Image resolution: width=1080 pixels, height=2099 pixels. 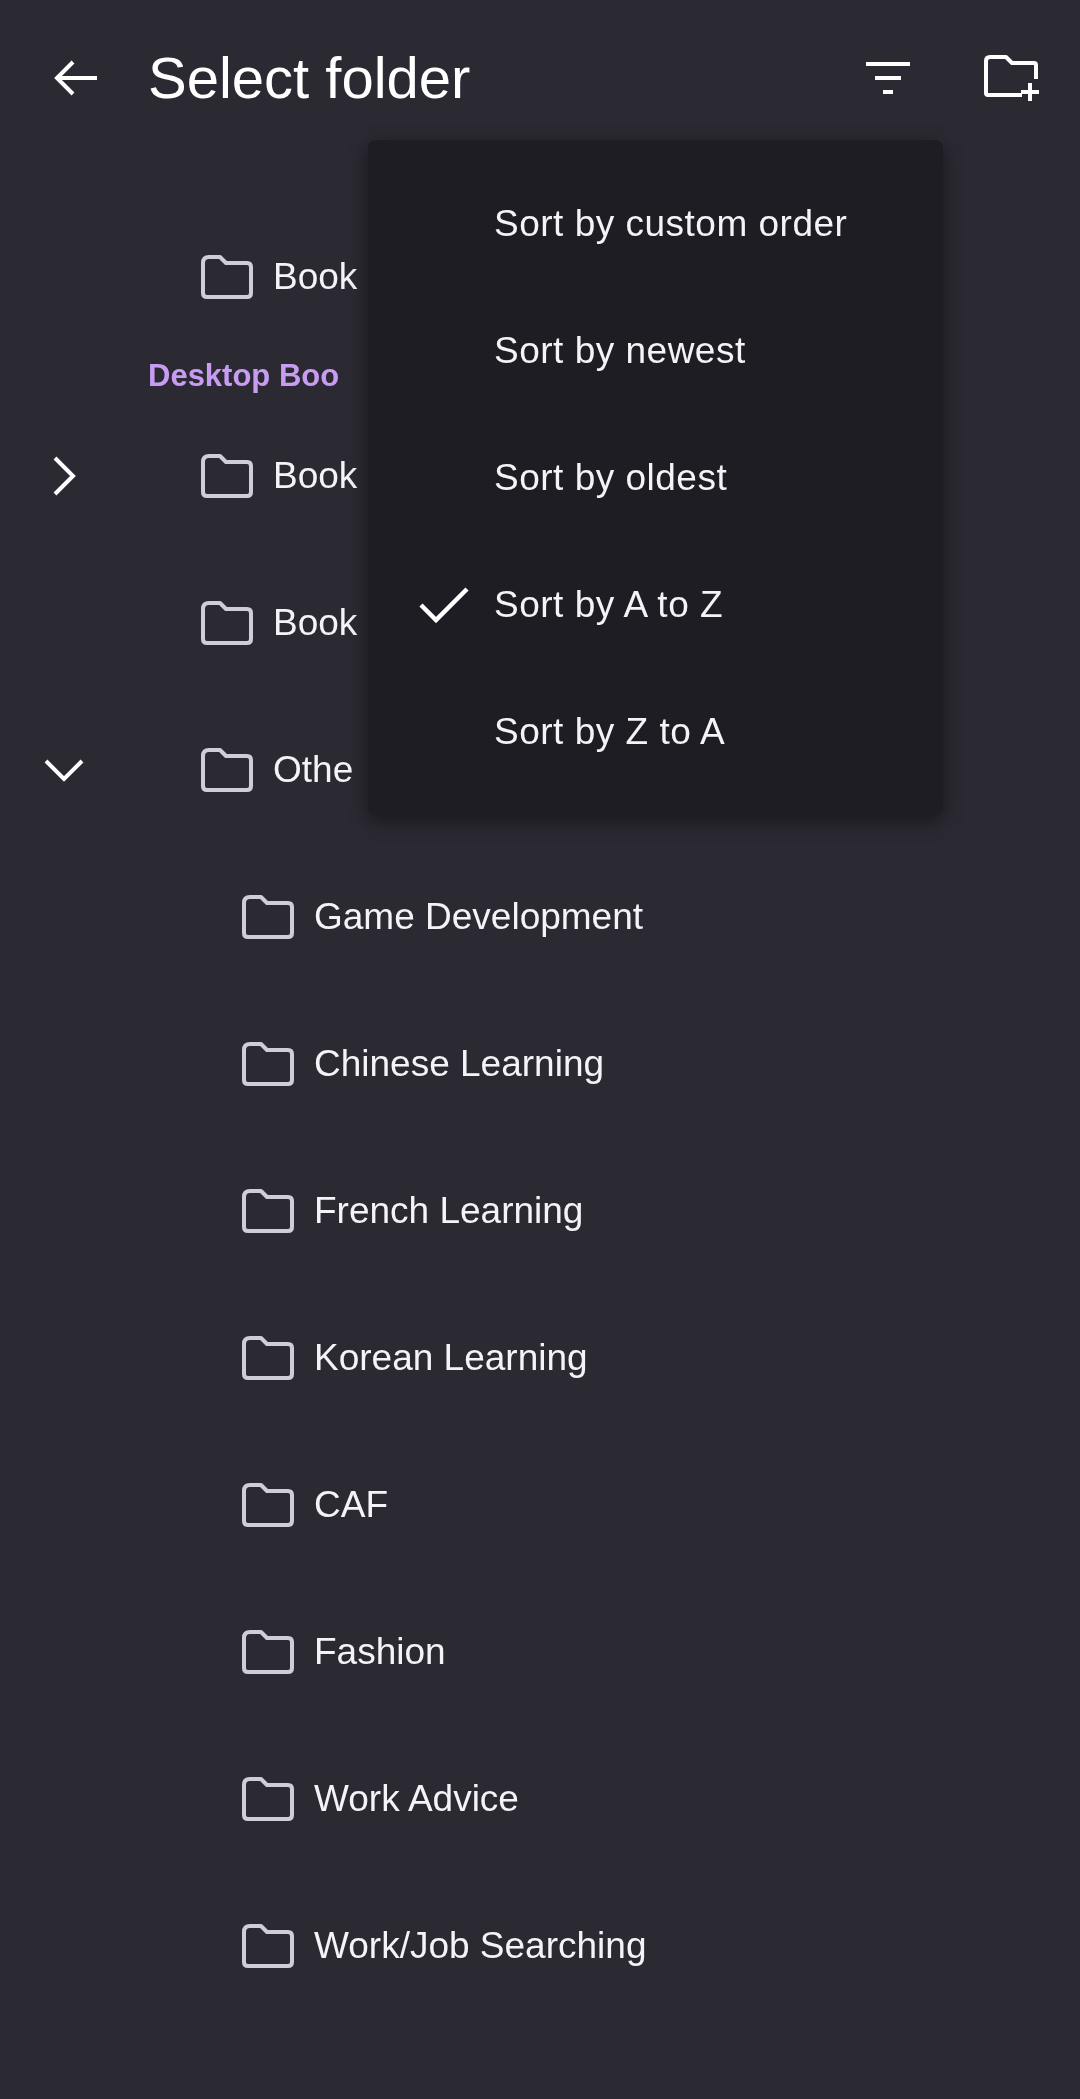 I want to click on folder-name: Fashion, so click(x=380, y=1651).